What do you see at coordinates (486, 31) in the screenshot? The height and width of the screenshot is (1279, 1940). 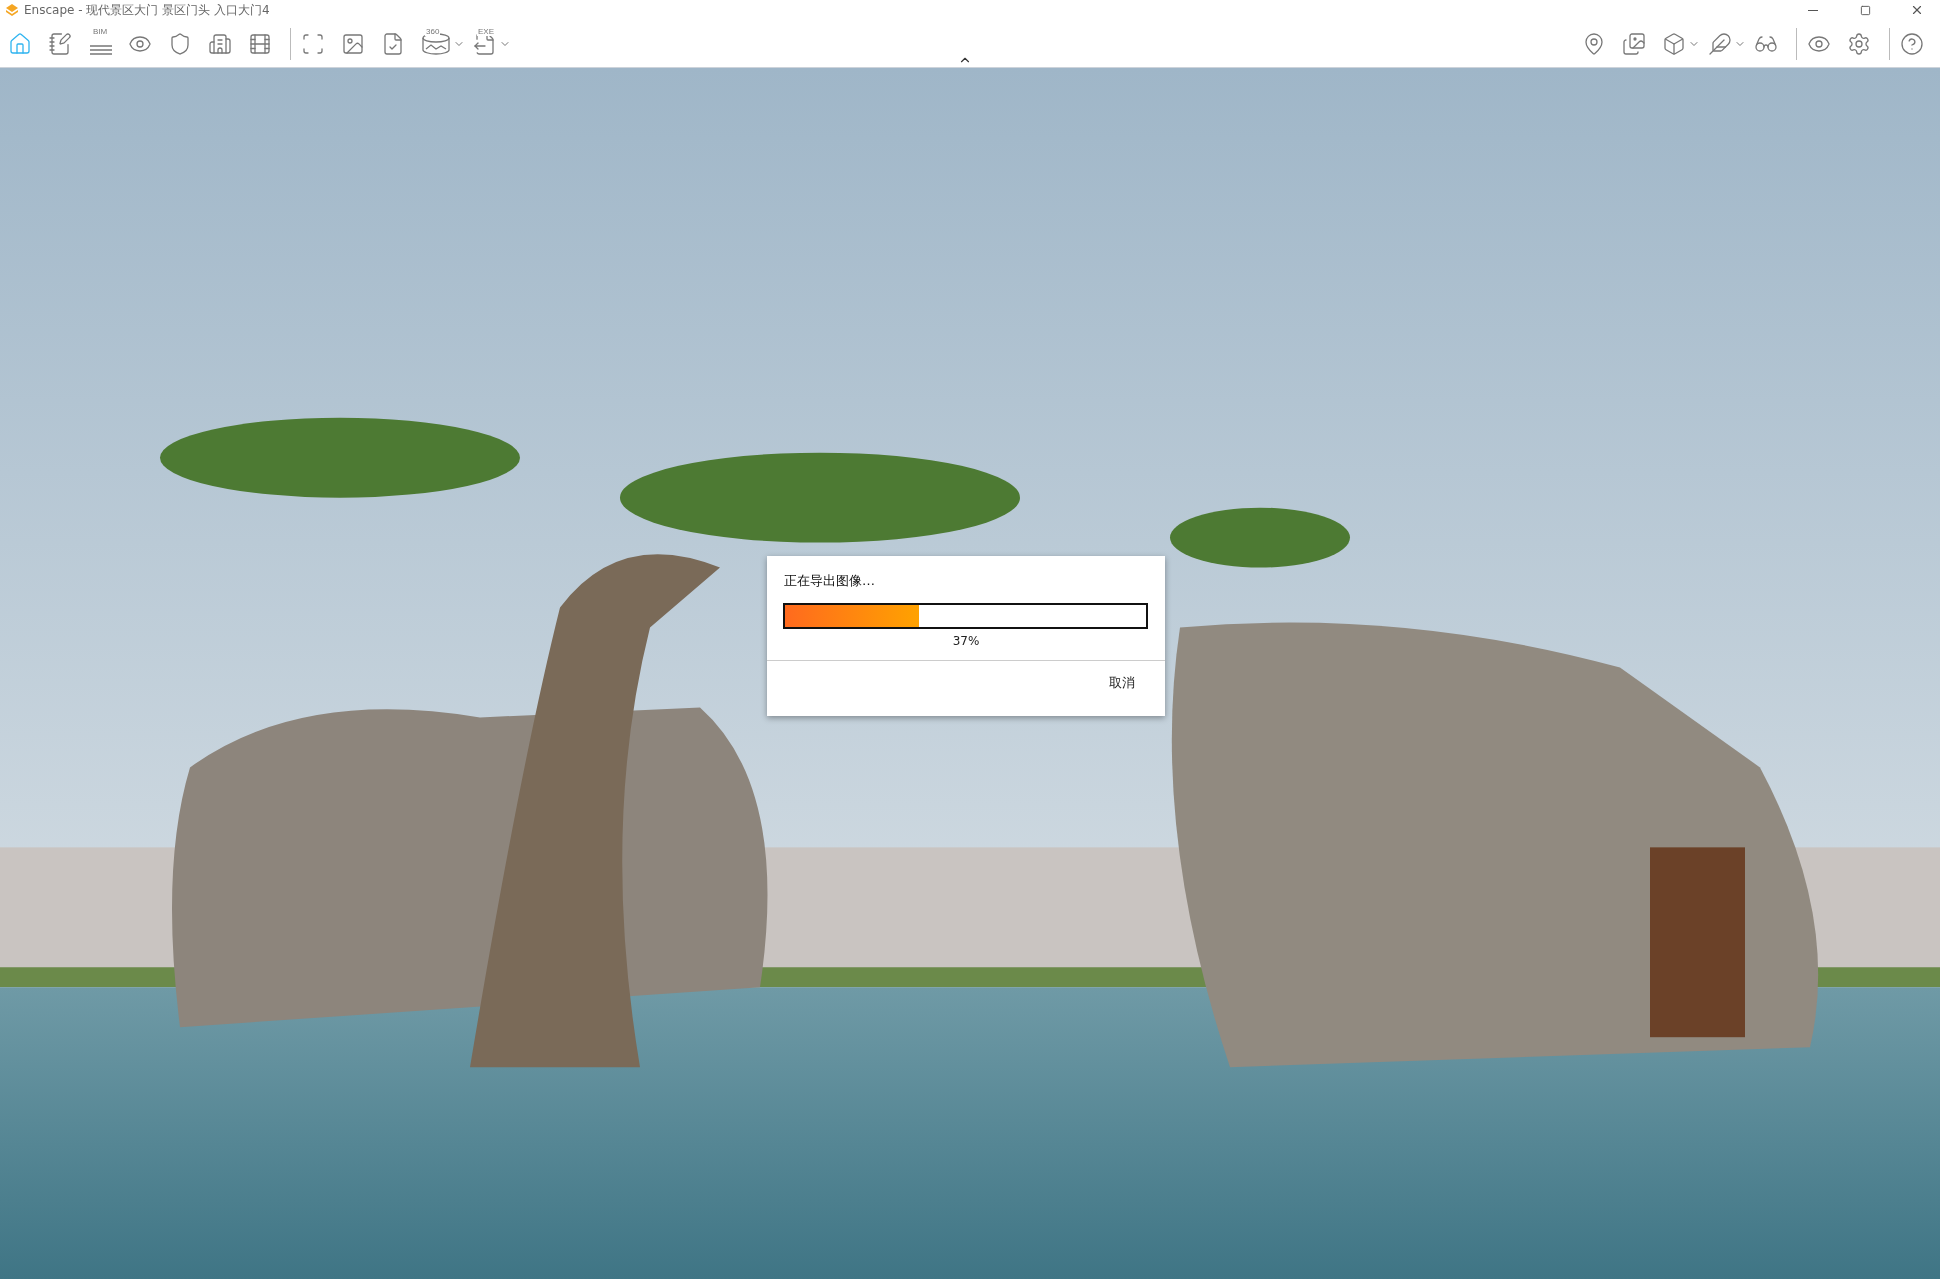 I see `icon-label: EXE` at bounding box center [486, 31].